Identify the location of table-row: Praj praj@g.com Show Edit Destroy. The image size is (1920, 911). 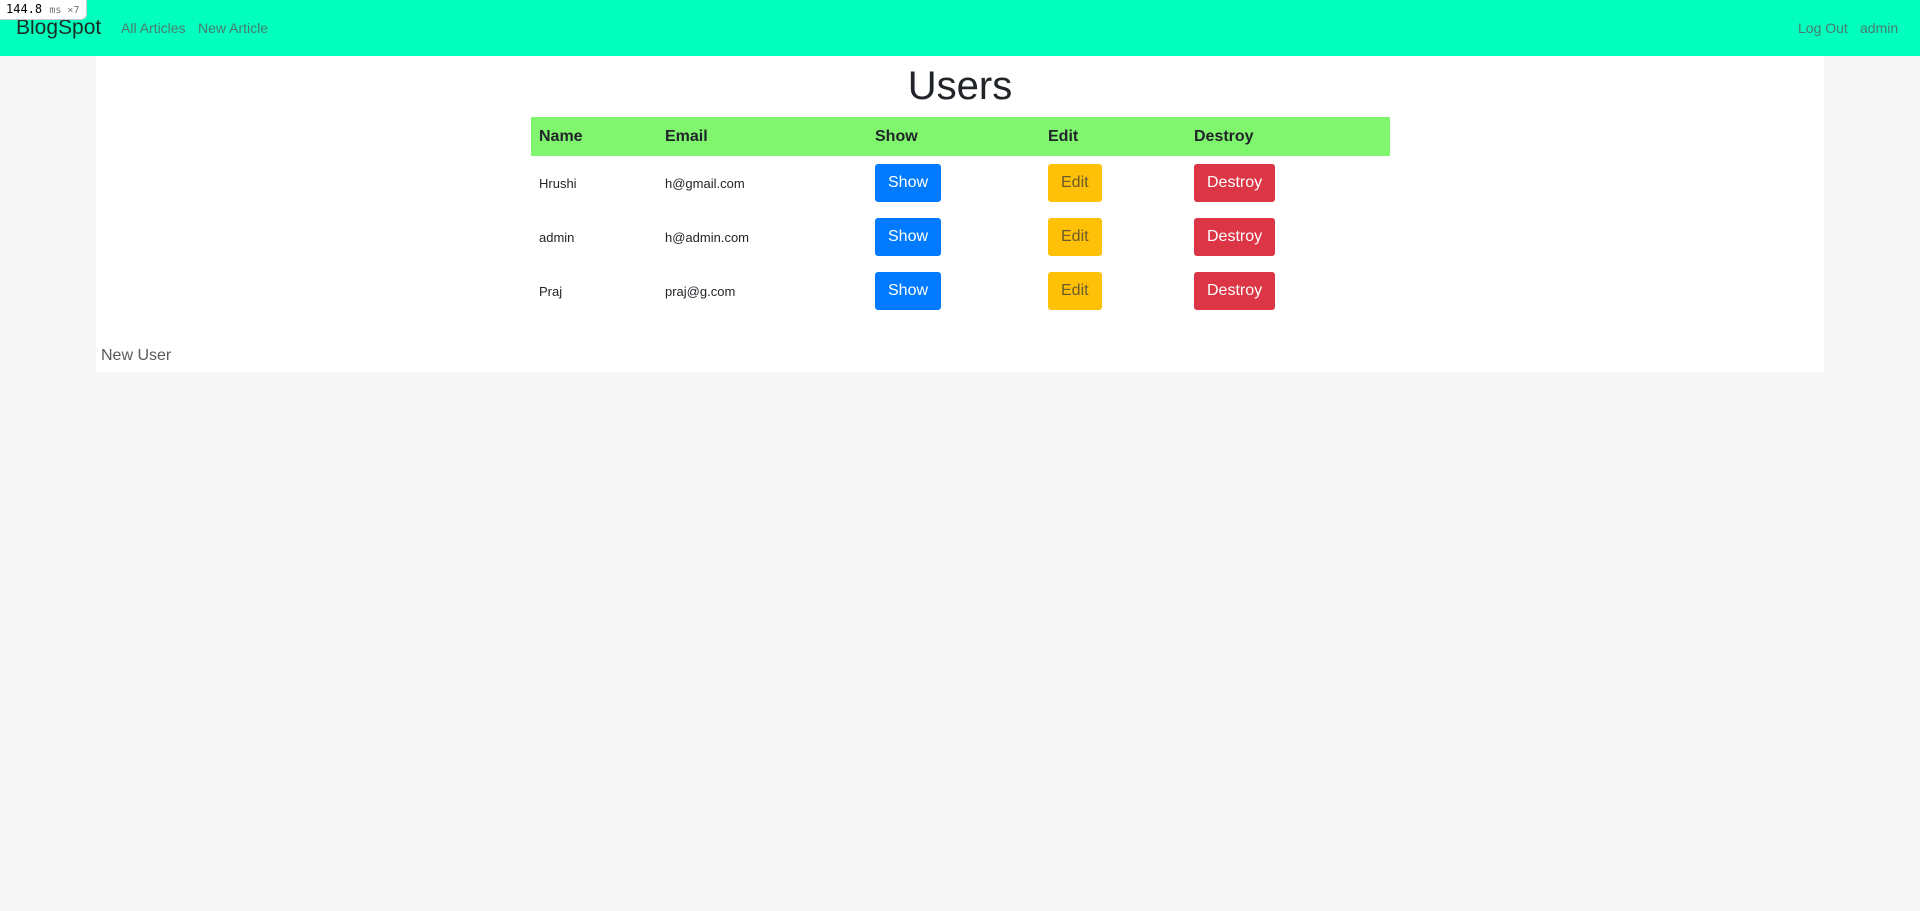
(960, 291).